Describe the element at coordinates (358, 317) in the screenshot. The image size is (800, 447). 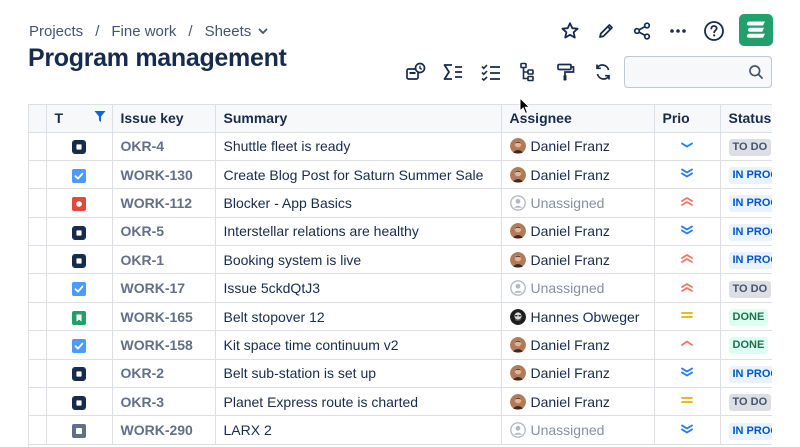
I see `summary-cell: Belt stopover 12` at that location.